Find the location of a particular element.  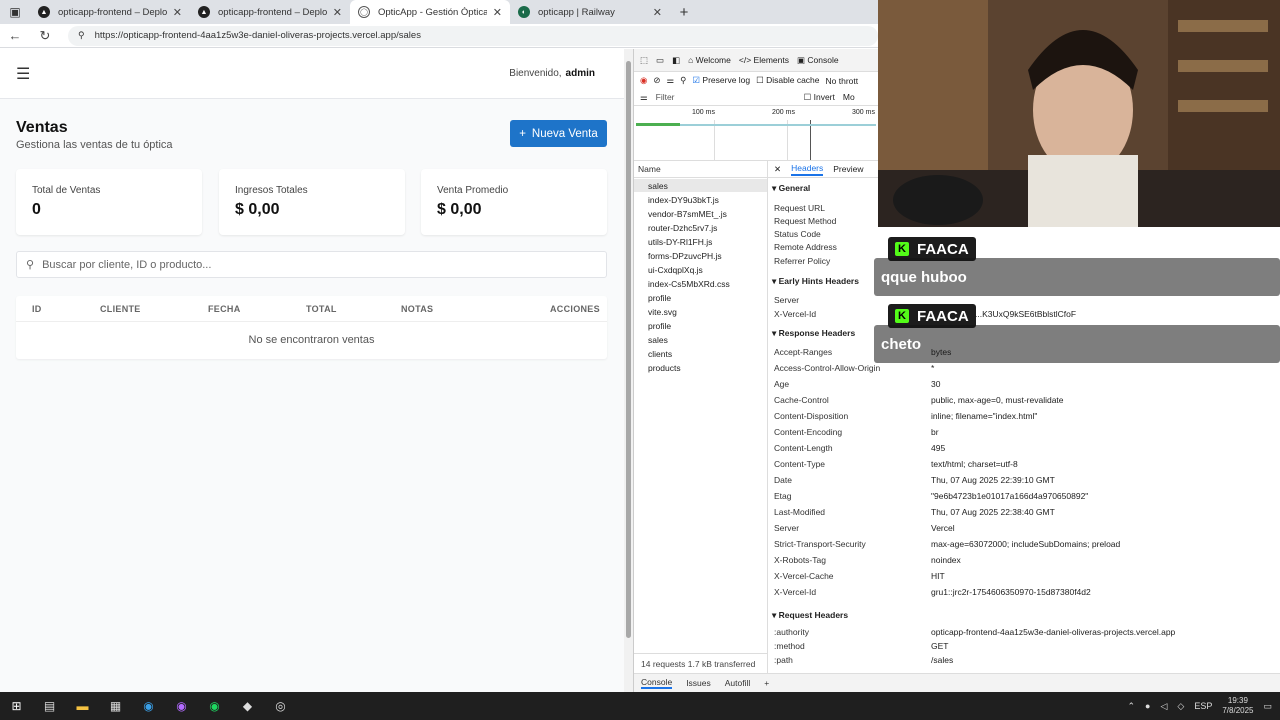

tab-welcome: ⌂ Welcome is located at coordinates (709, 60).